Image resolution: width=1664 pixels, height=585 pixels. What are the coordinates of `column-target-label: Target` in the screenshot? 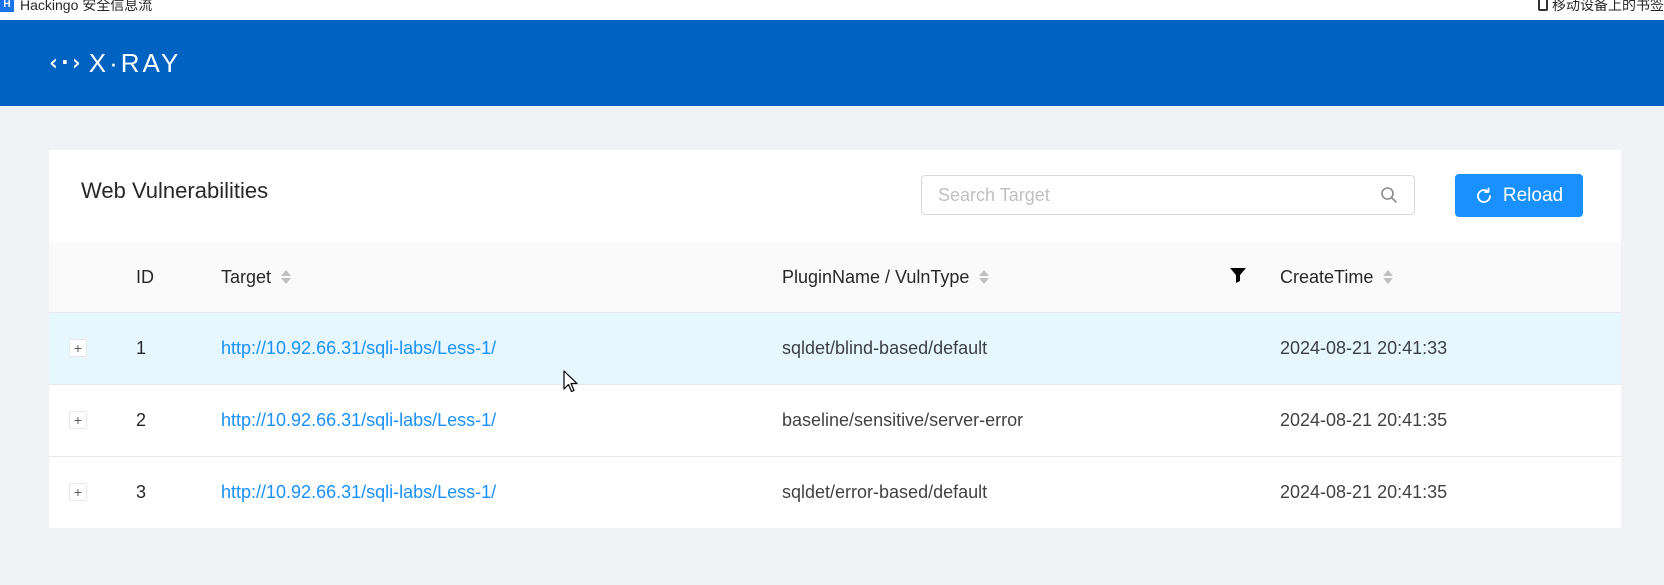 It's located at (246, 276).